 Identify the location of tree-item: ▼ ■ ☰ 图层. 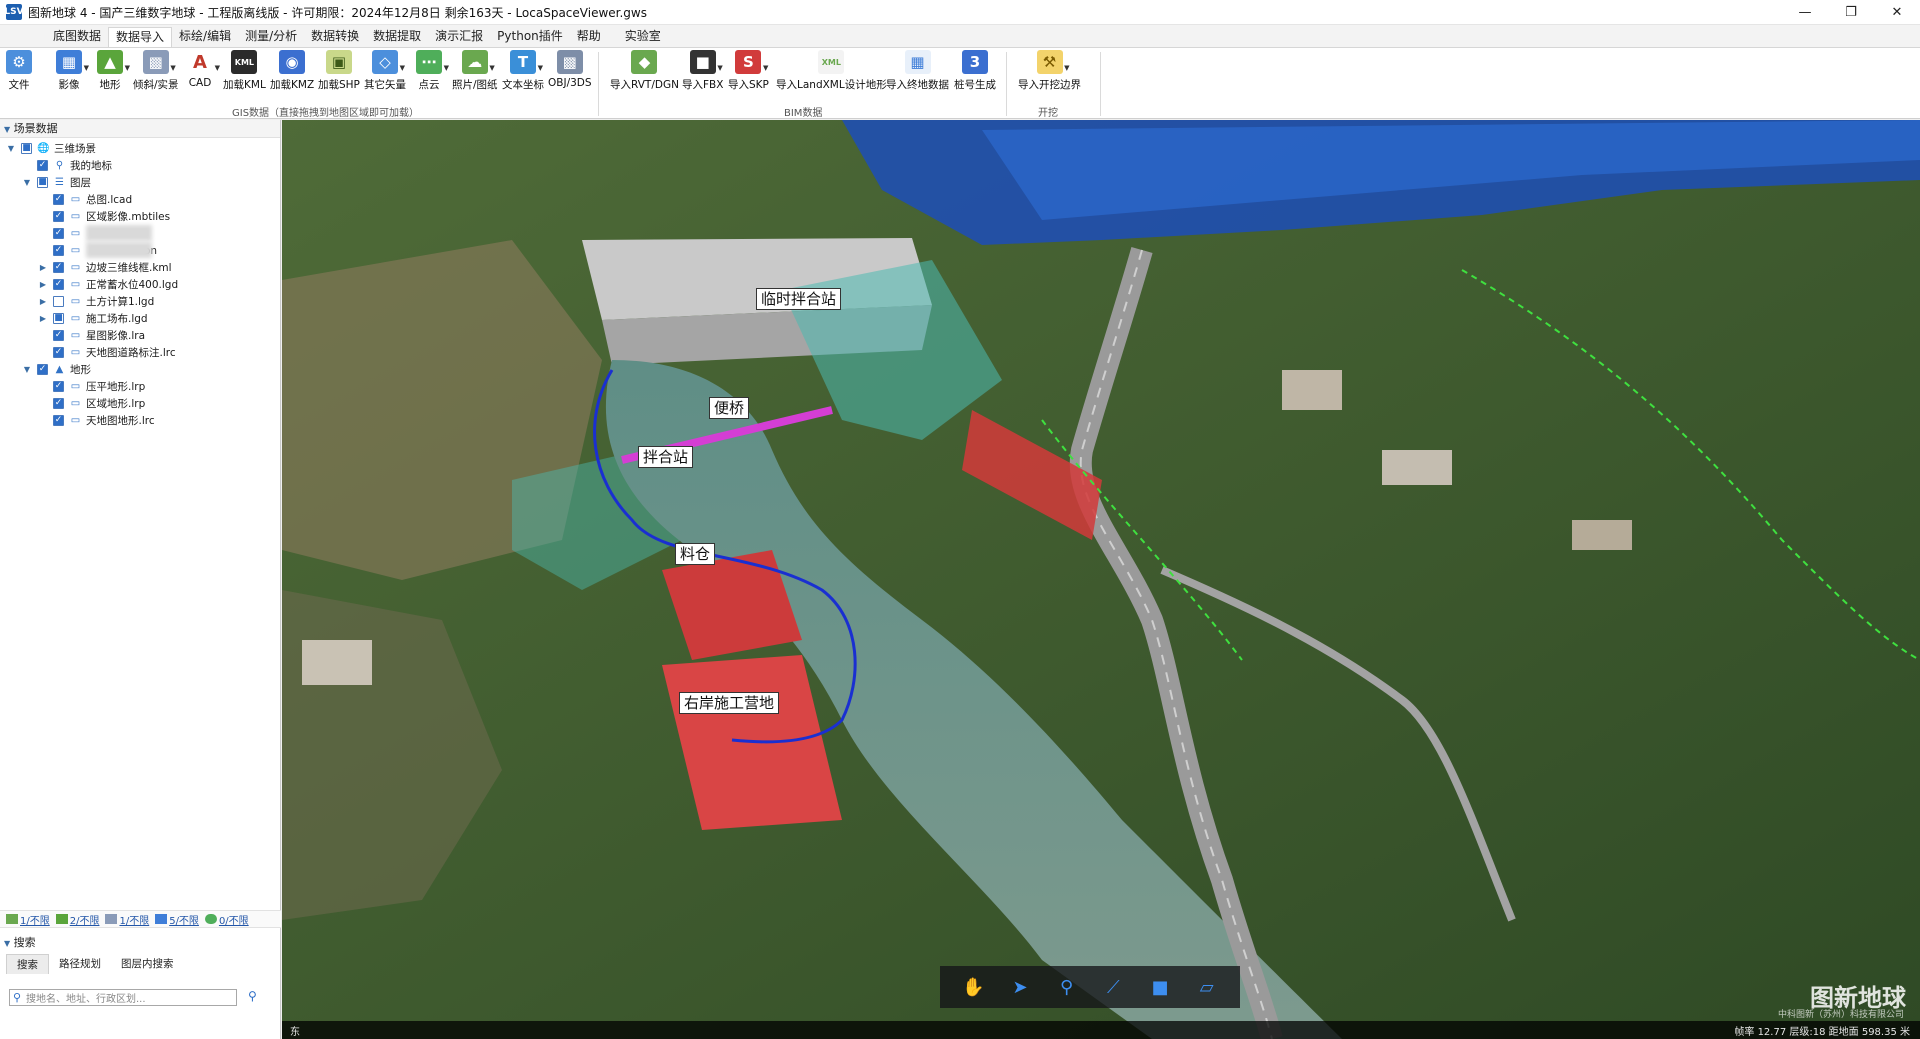
(140, 182).